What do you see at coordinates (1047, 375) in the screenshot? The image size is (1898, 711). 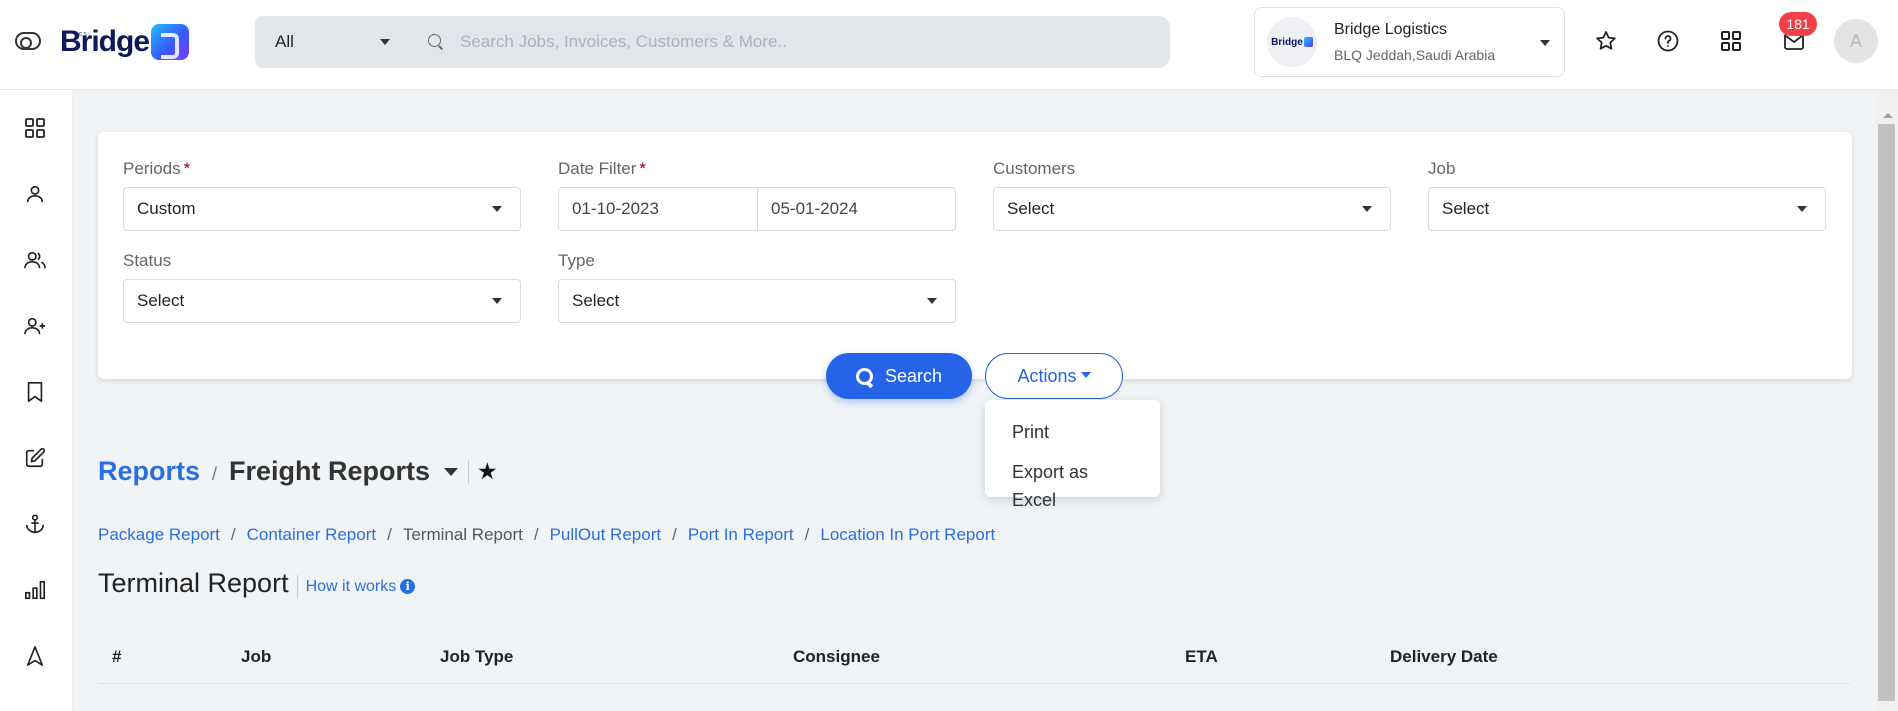 I see `actions-button-label: Actions` at bounding box center [1047, 375].